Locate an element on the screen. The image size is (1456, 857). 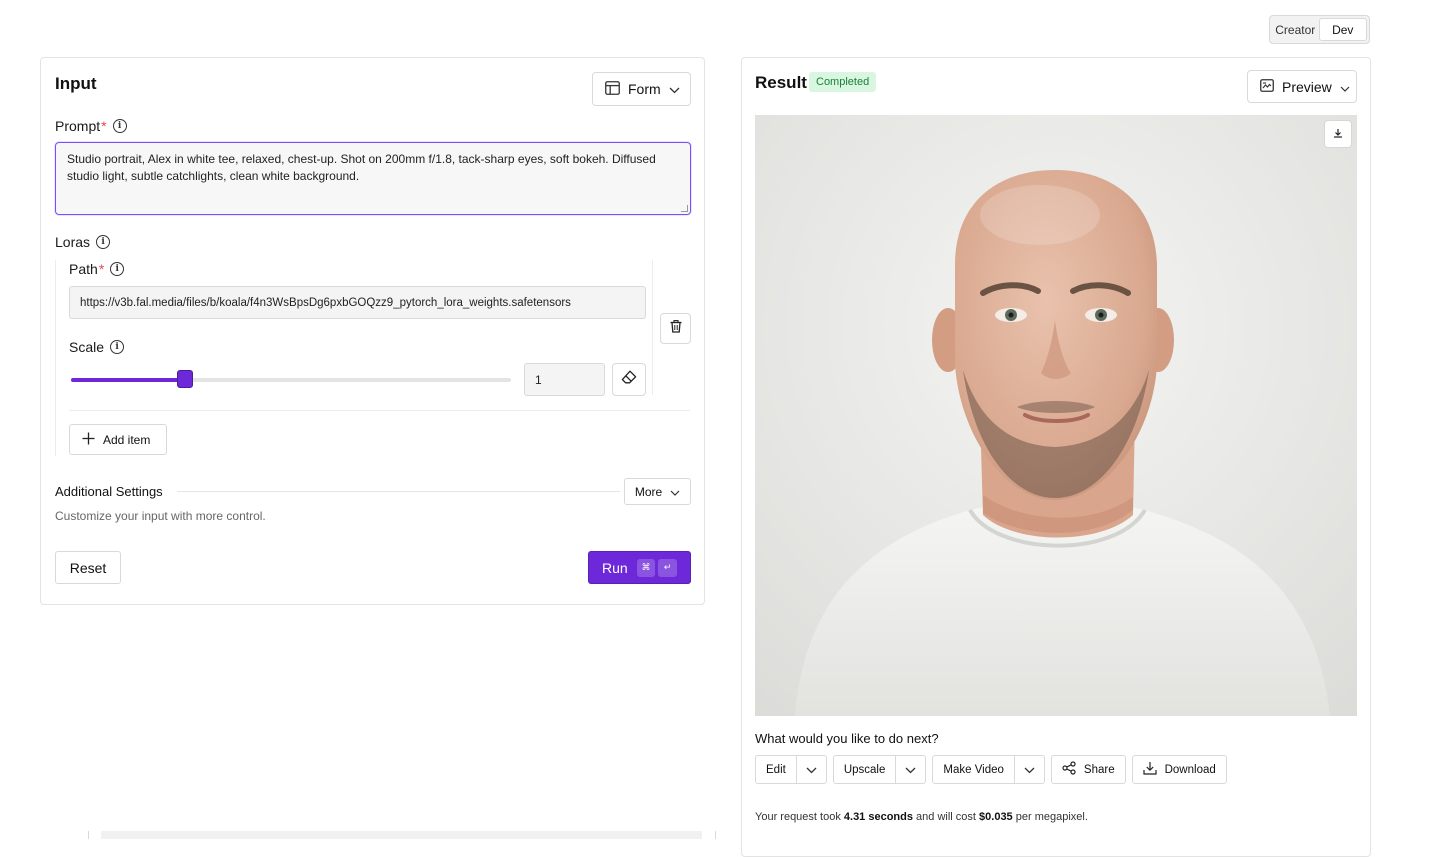
input-view-dropdown-label: Form is located at coordinates (644, 89).